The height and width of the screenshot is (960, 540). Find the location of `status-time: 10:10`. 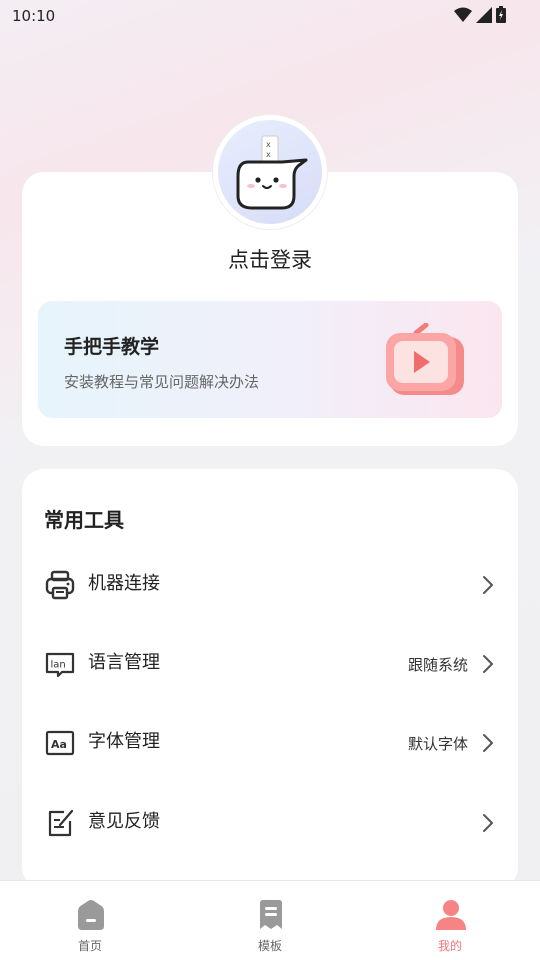

status-time: 10:10 is located at coordinates (34, 16).